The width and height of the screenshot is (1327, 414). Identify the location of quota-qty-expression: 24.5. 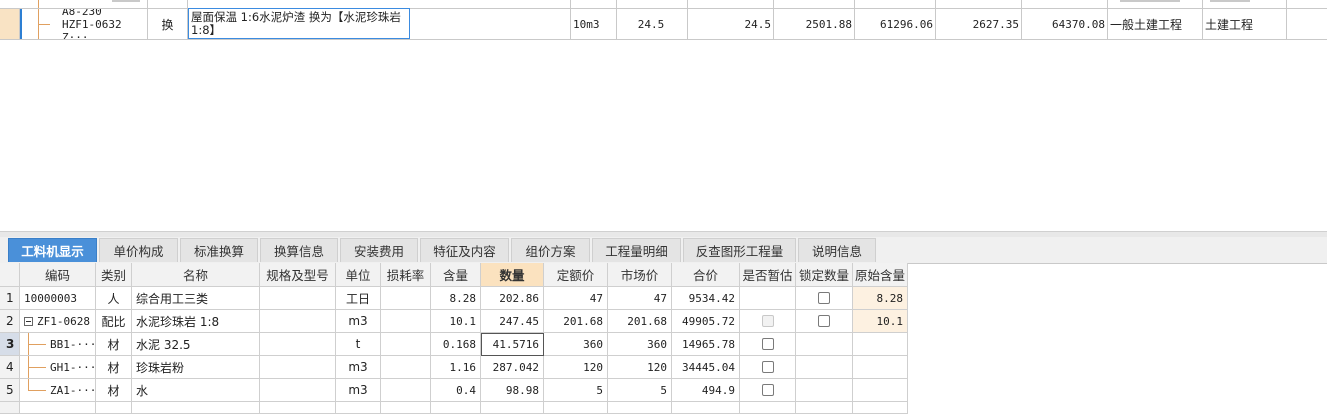
(652, 24).